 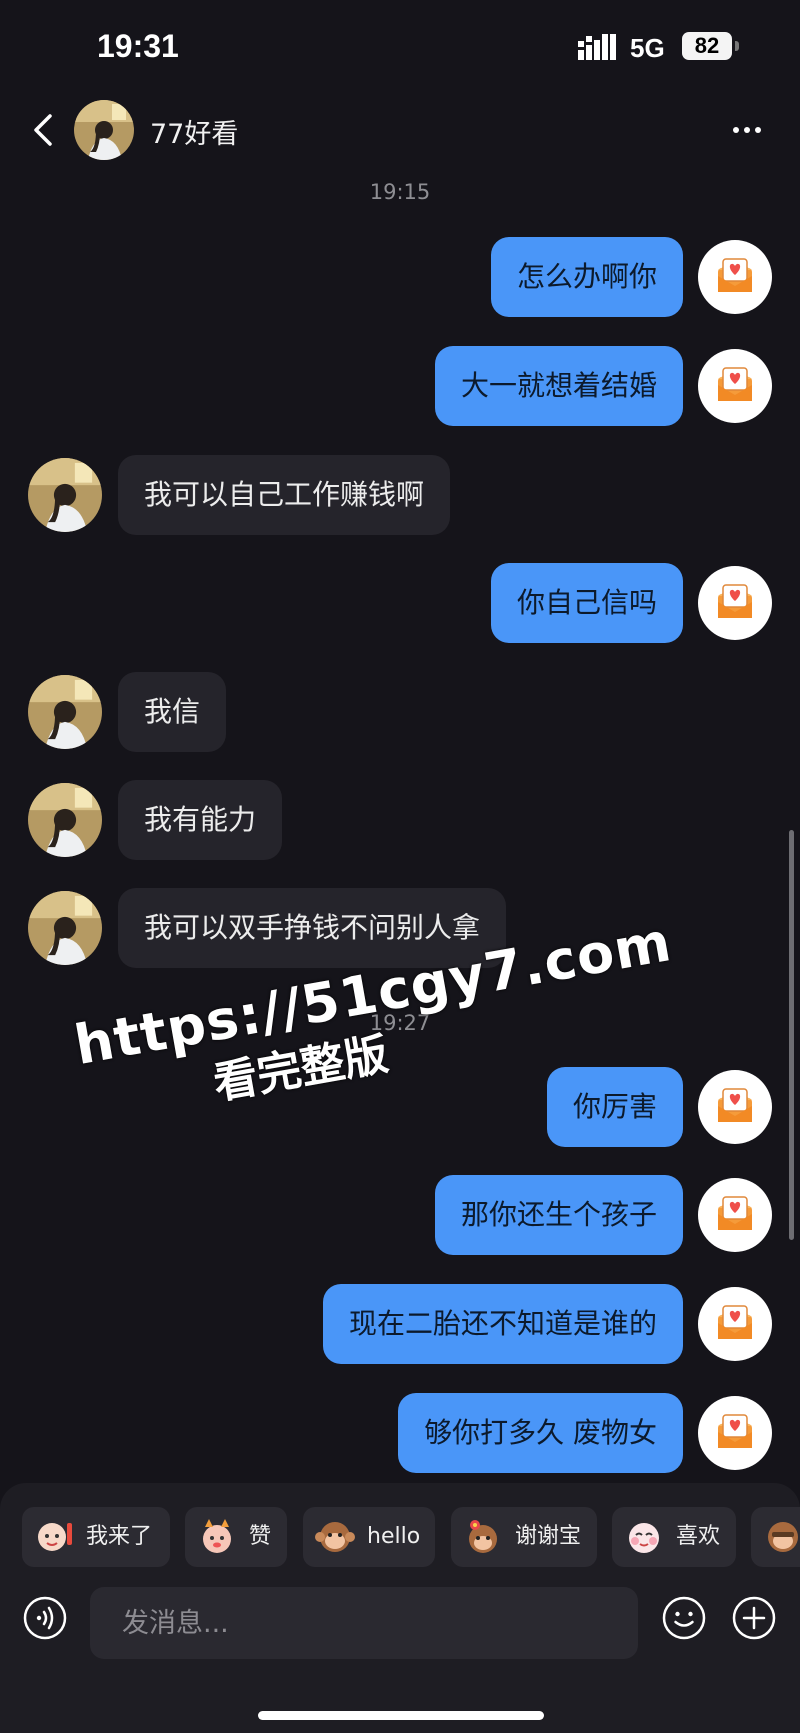 What do you see at coordinates (698, 1536) in the screenshot?
I see `quick-reply-label: 喜欢` at bounding box center [698, 1536].